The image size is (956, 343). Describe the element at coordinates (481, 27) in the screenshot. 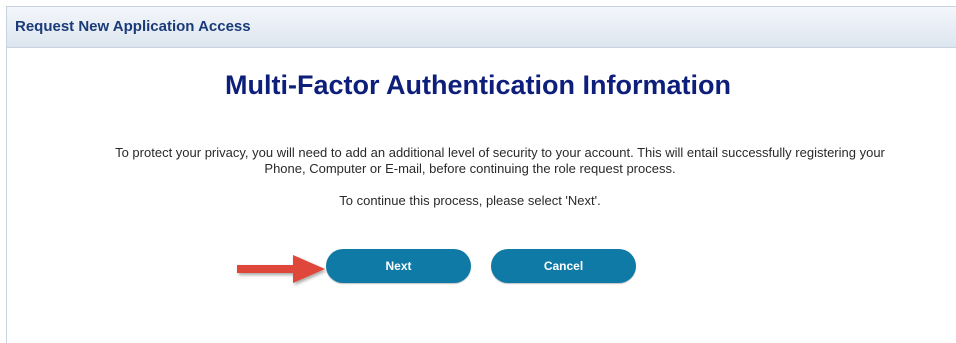

I see `panel-header: Request New Application Access` at that location.